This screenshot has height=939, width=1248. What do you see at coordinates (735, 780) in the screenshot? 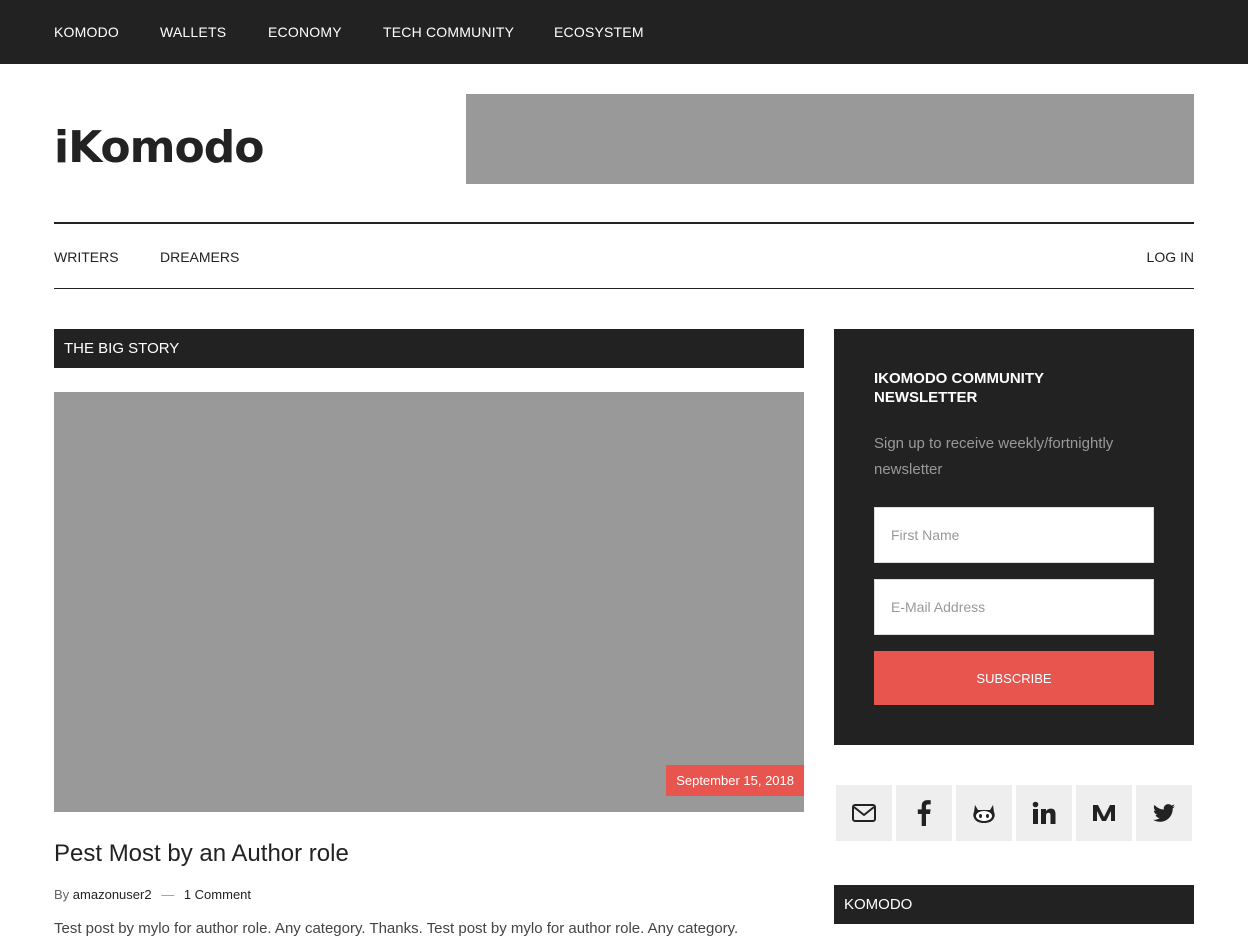
I see `post-date-badge: September 15, 2018` at bounding box center [735, 780].